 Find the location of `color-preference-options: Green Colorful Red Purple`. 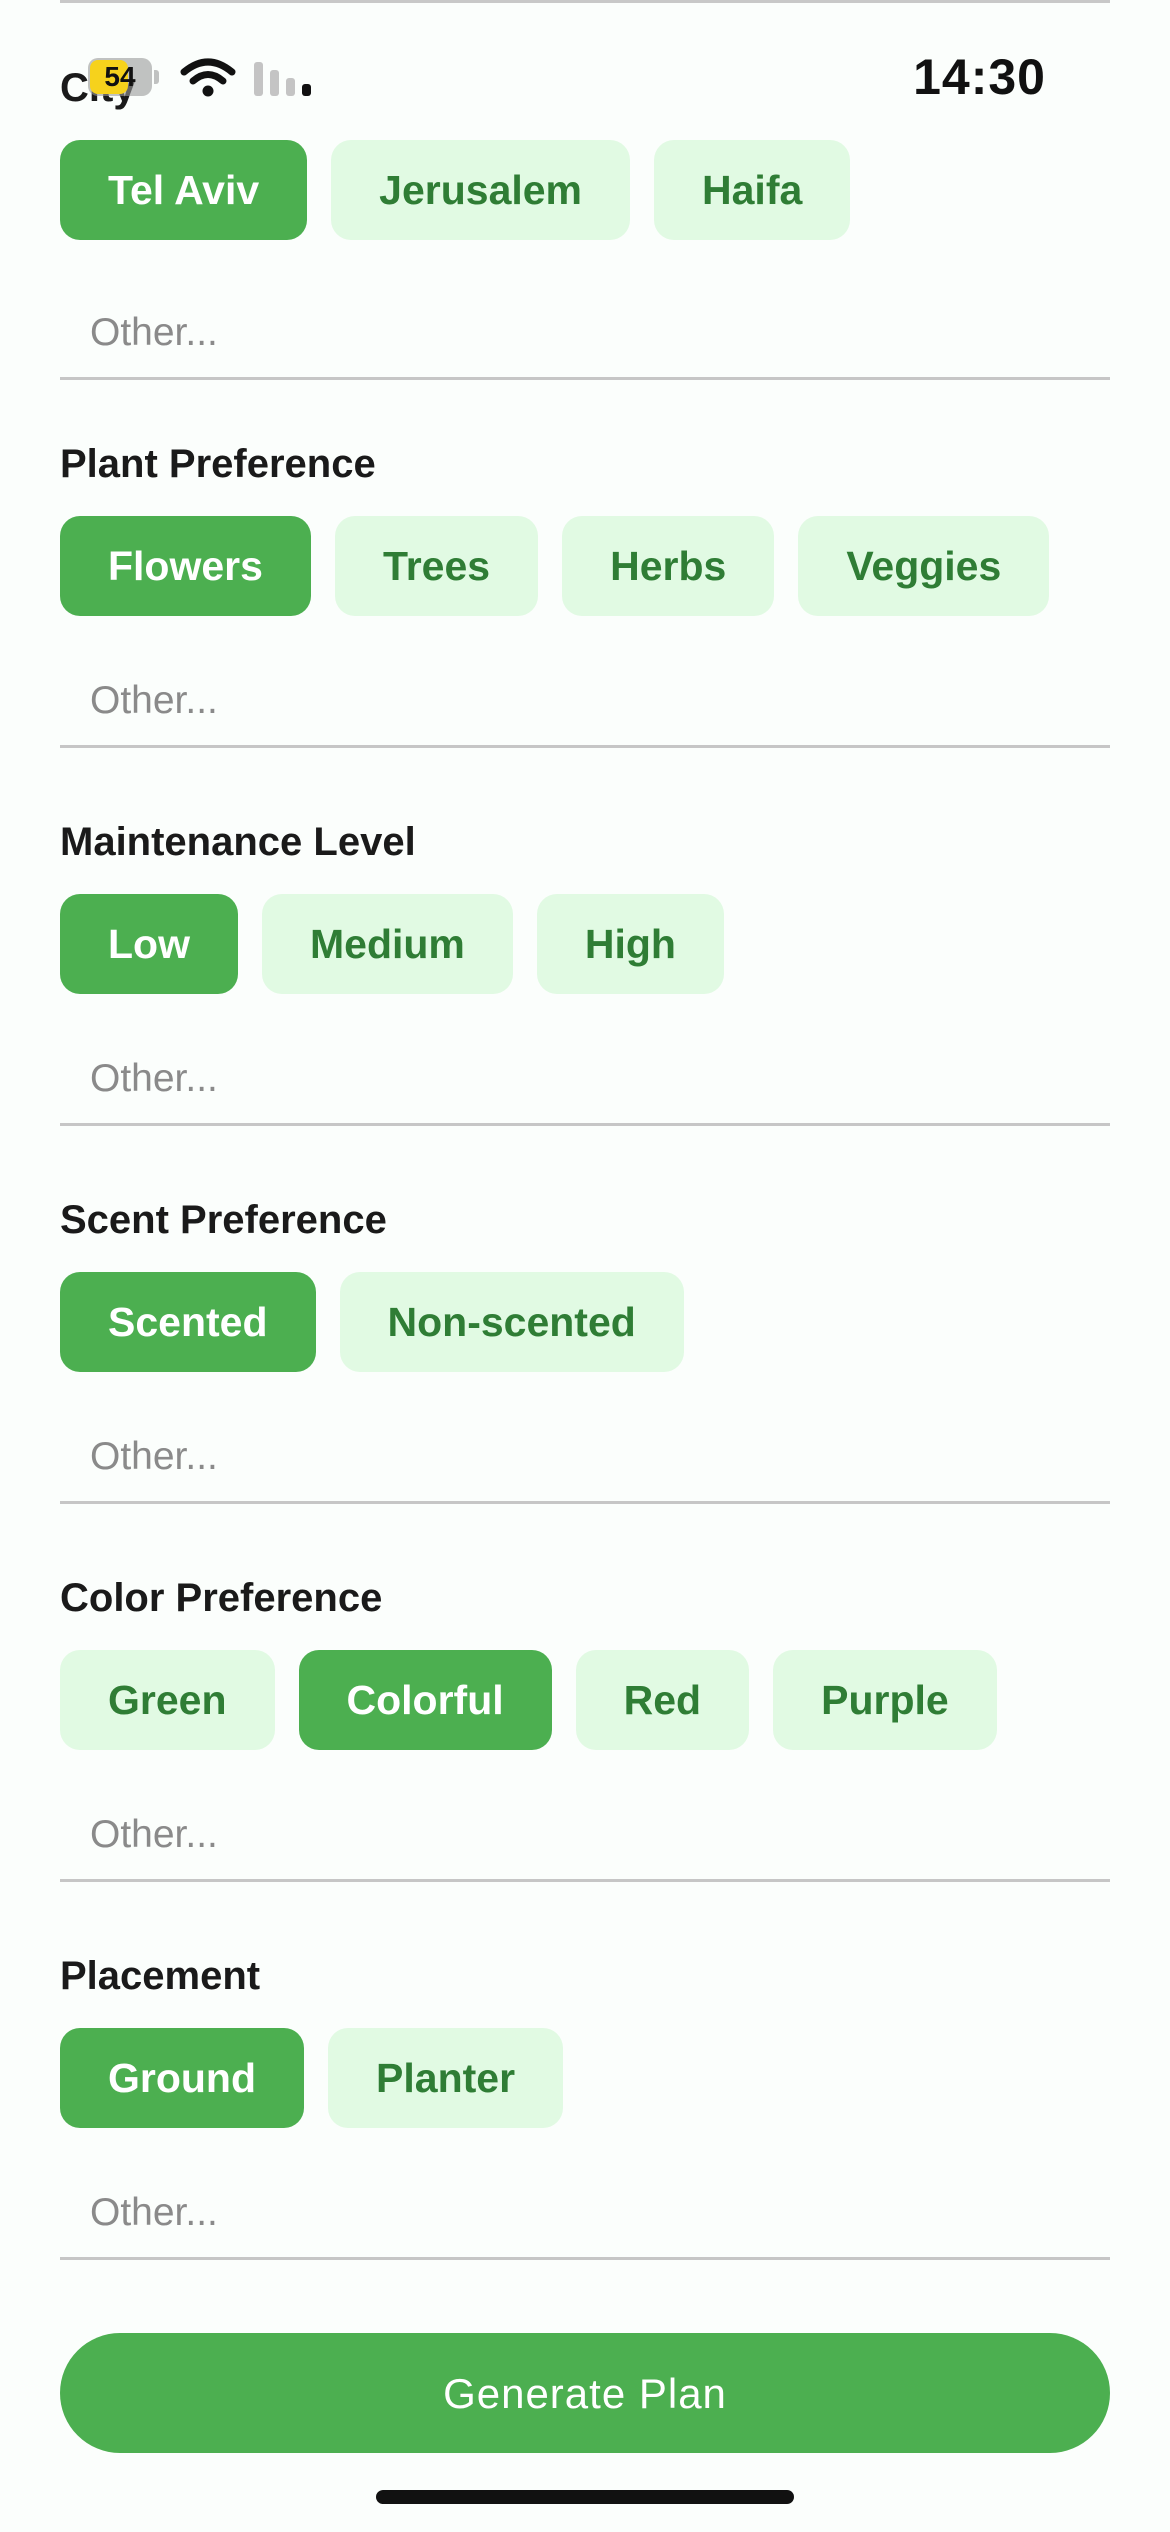

color-preference-options: Green Colorful Red Purple is located at coordinates (528, 1700).